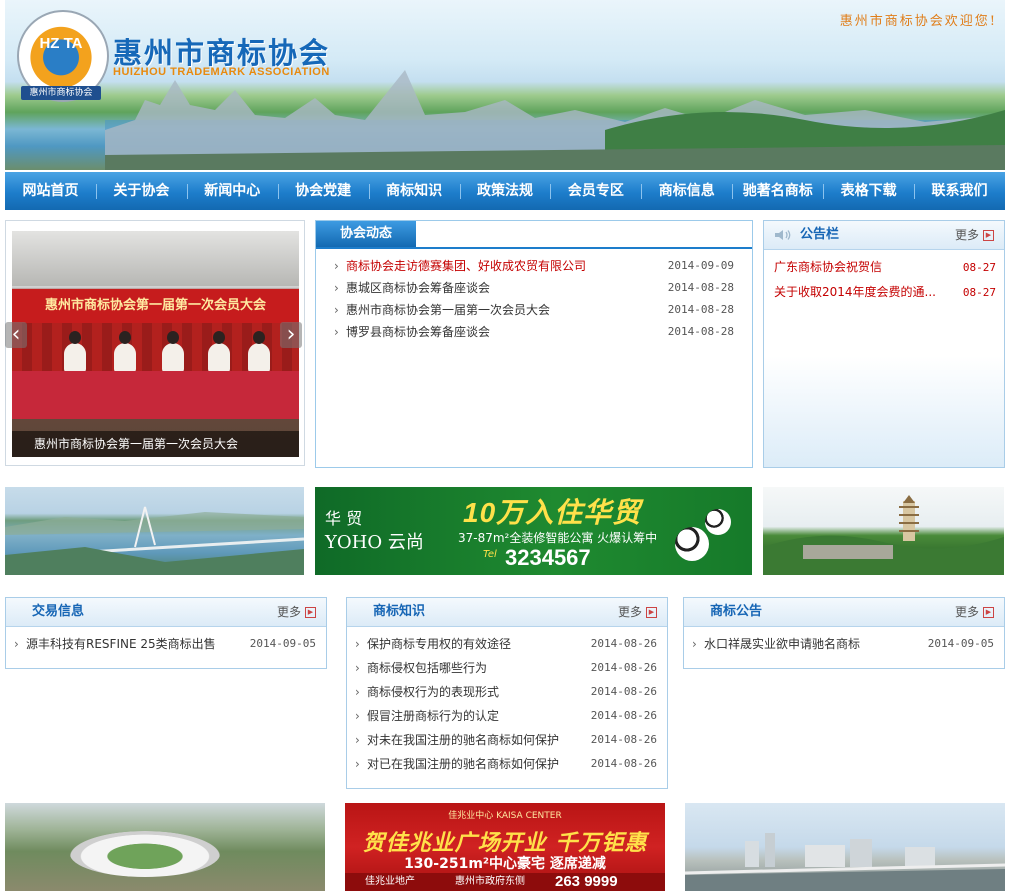  What do you see at coordinates (506, 668) in the screenshot?
I see `list-item: 商标侵权包括哪些行为 2014-08-26` at bounding box center [506, 668].